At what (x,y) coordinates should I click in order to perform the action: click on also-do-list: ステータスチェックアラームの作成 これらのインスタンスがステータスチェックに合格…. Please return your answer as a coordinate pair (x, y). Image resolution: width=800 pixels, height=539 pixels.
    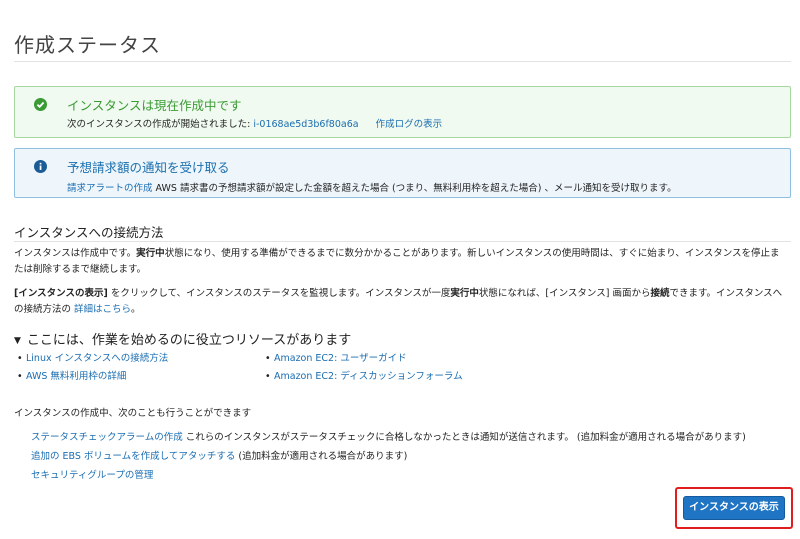
    Looking at the image, I should click on (388, 456).